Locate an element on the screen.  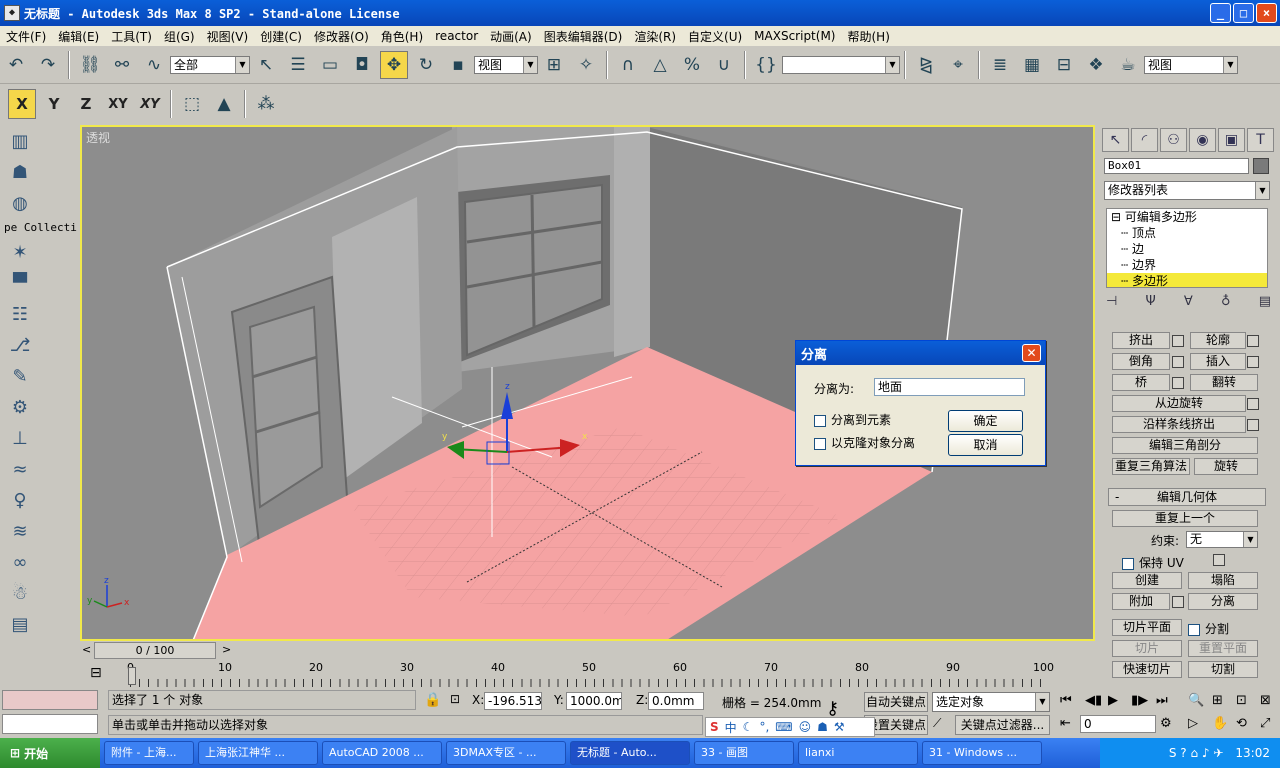
inset-button: 插入 is located at coordinates (1218, 361).